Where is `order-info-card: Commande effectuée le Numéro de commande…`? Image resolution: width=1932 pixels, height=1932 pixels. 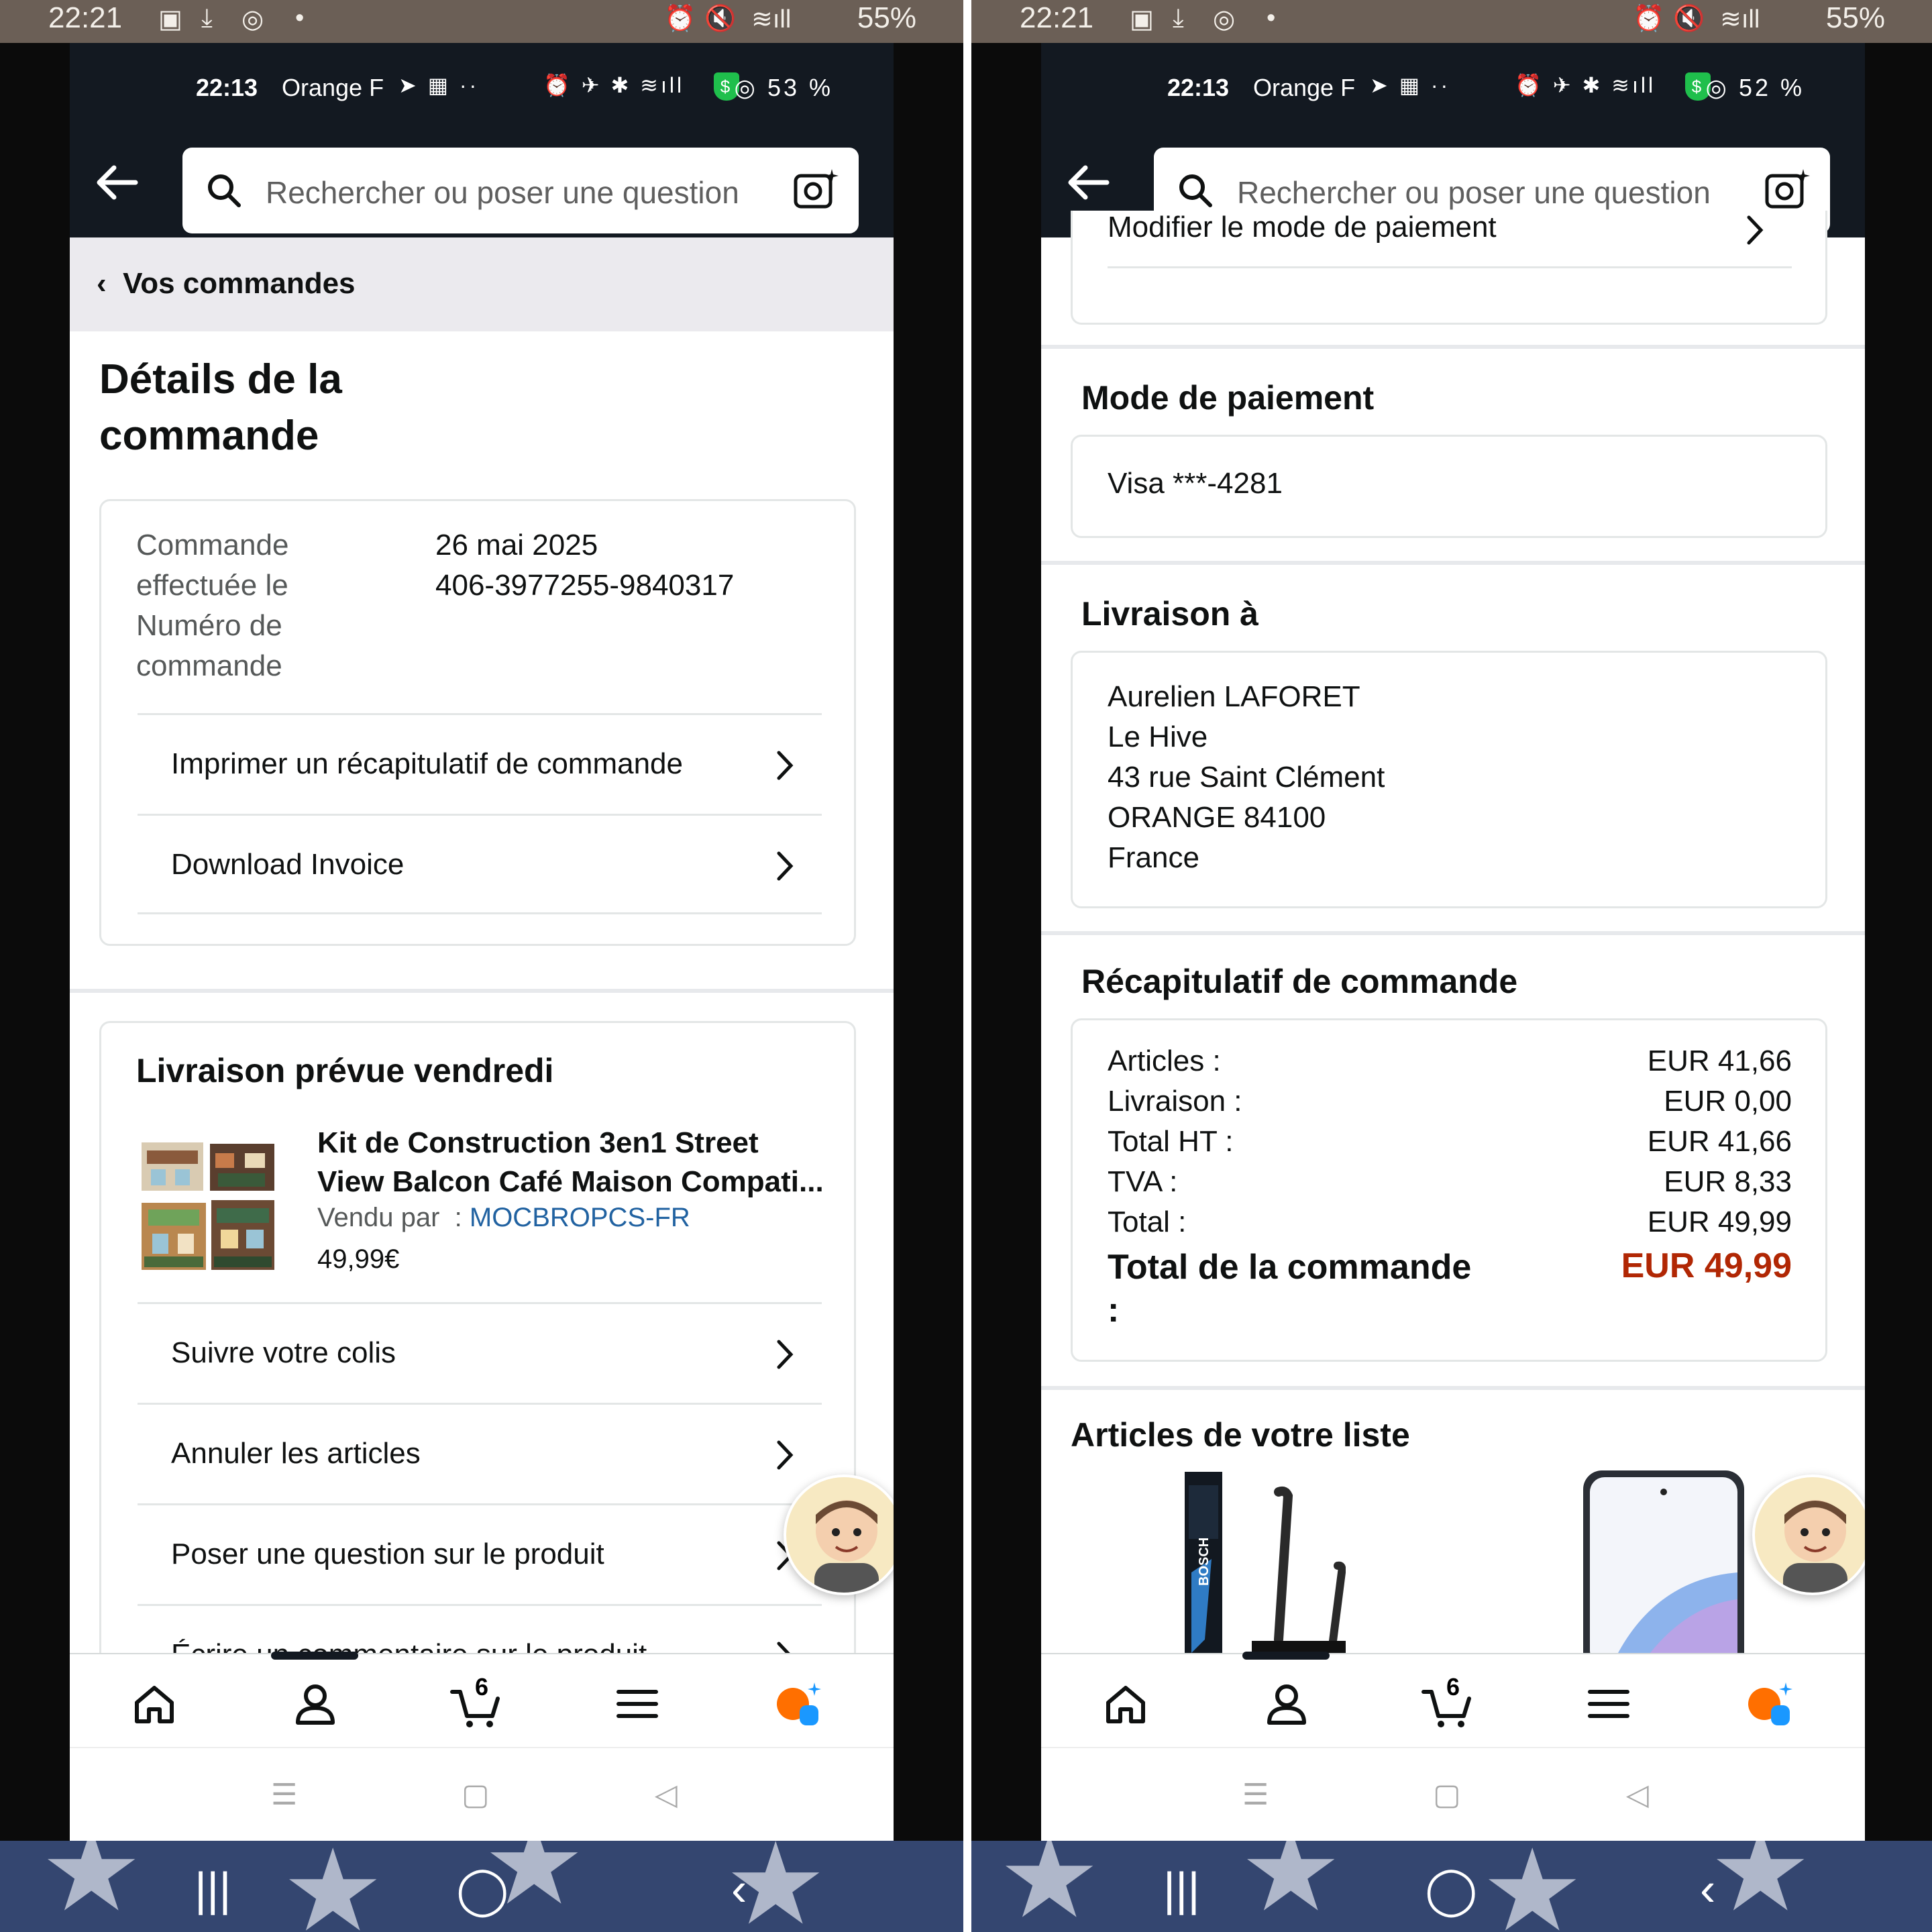 order-info-card: Commande effectuée le Numéro de commande… is located at coordinates (477, 722).